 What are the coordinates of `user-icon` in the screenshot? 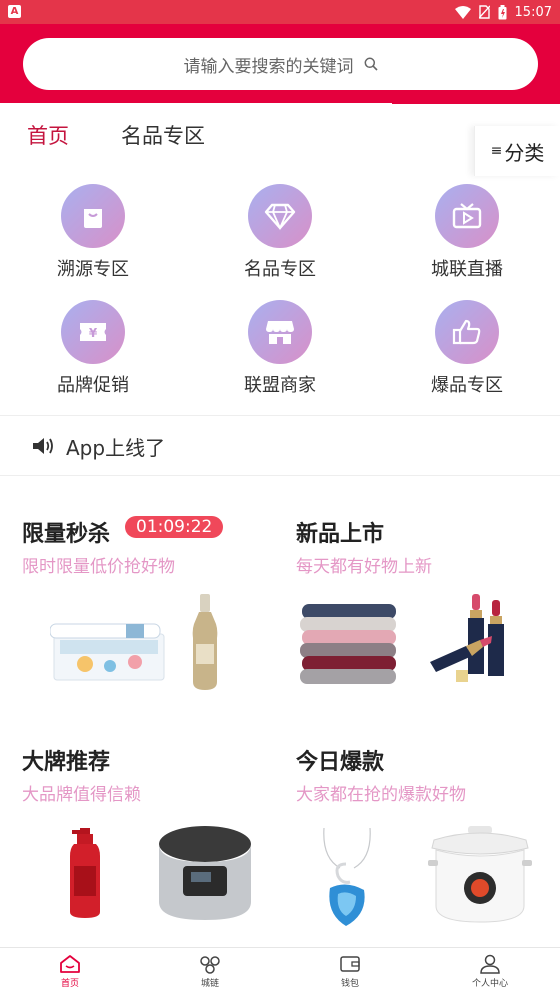 It's located at (490, 964).